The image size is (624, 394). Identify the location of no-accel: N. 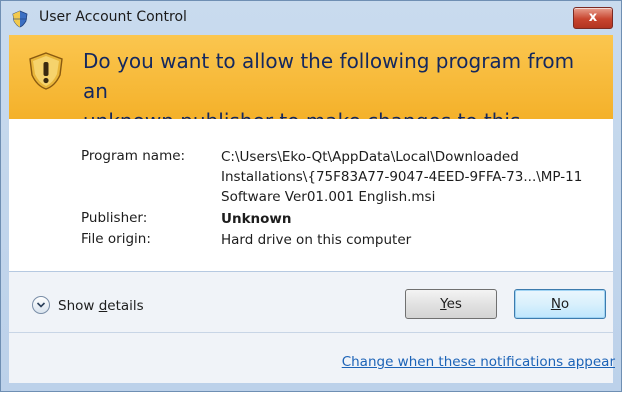
(555, 304).